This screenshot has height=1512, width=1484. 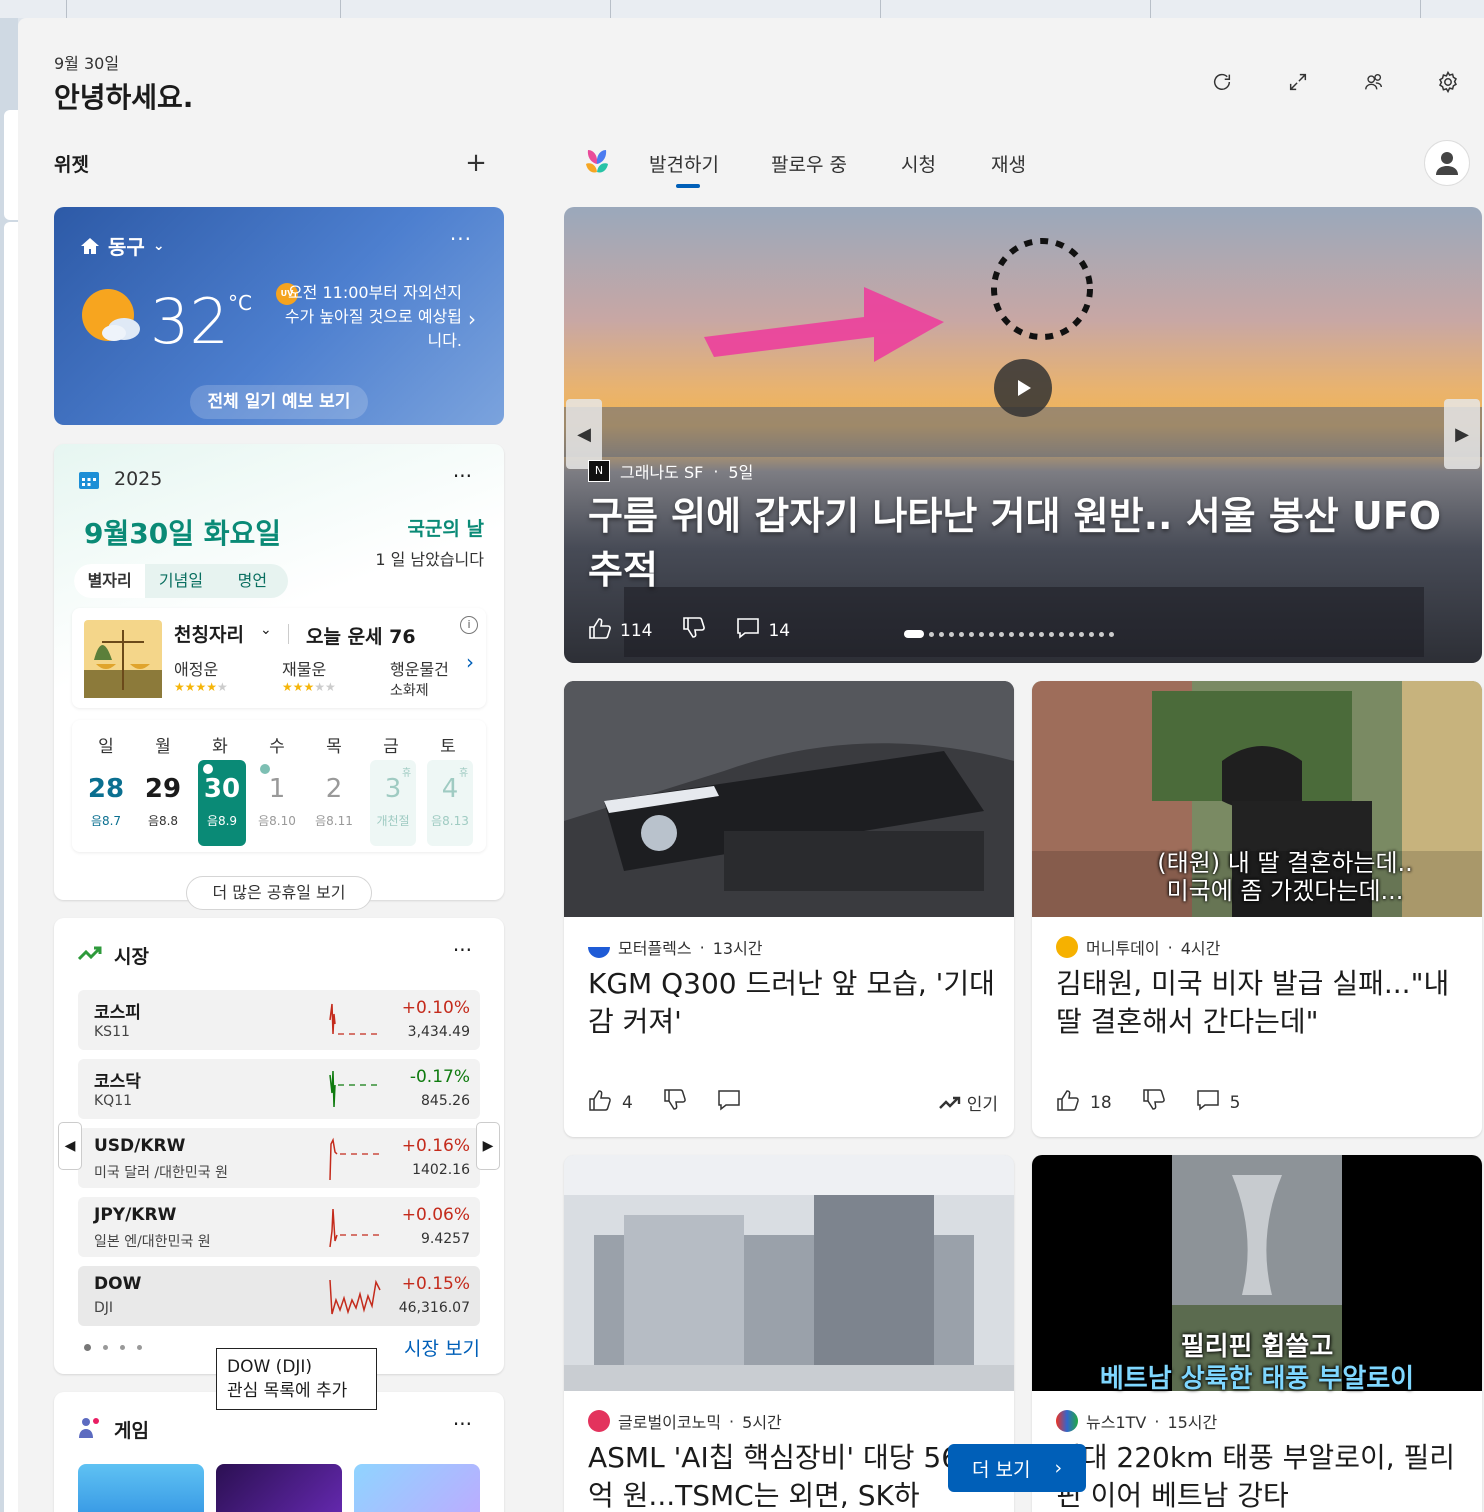 What do you see at coordinates (106, 789) in the screenshot?
I see `day-number: 28` at bounding box center [106, 789].